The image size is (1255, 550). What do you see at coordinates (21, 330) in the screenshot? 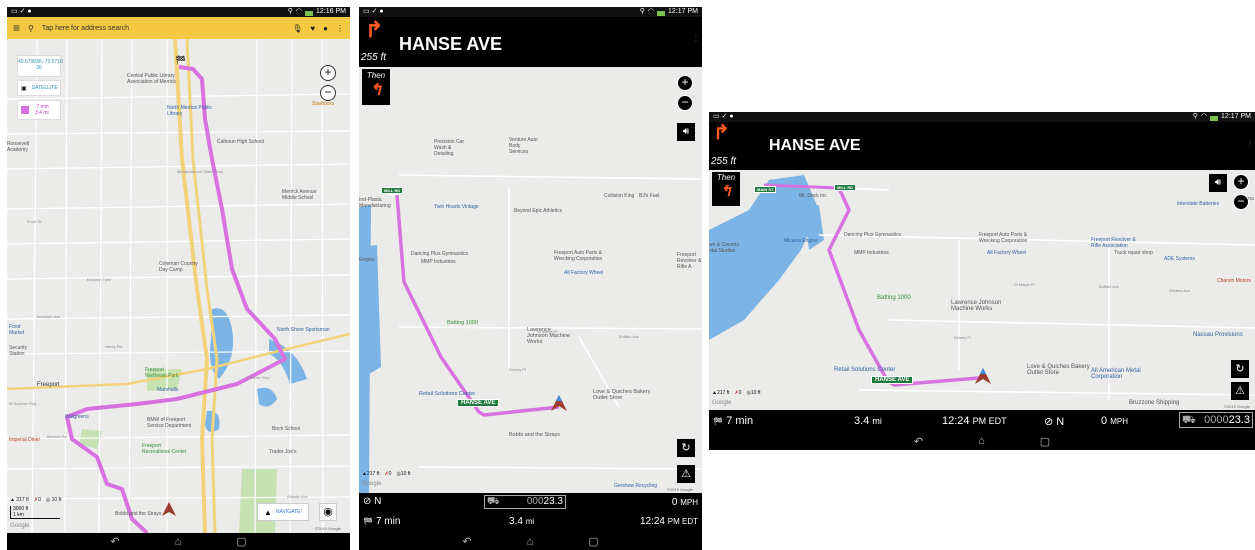
I see `map-poi: Food Market` at bounding box center [21, 330].